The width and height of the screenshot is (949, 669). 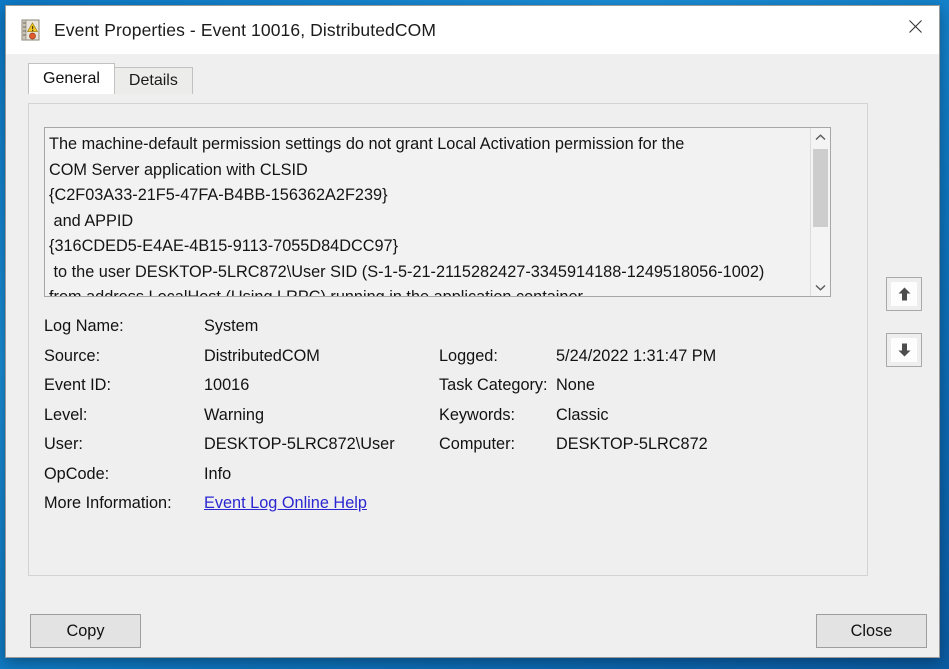 What do you see at coordinates (493, 385) in the screenshot?
I see `task-category-label: Task Category:` at bounding box center [493, 385].